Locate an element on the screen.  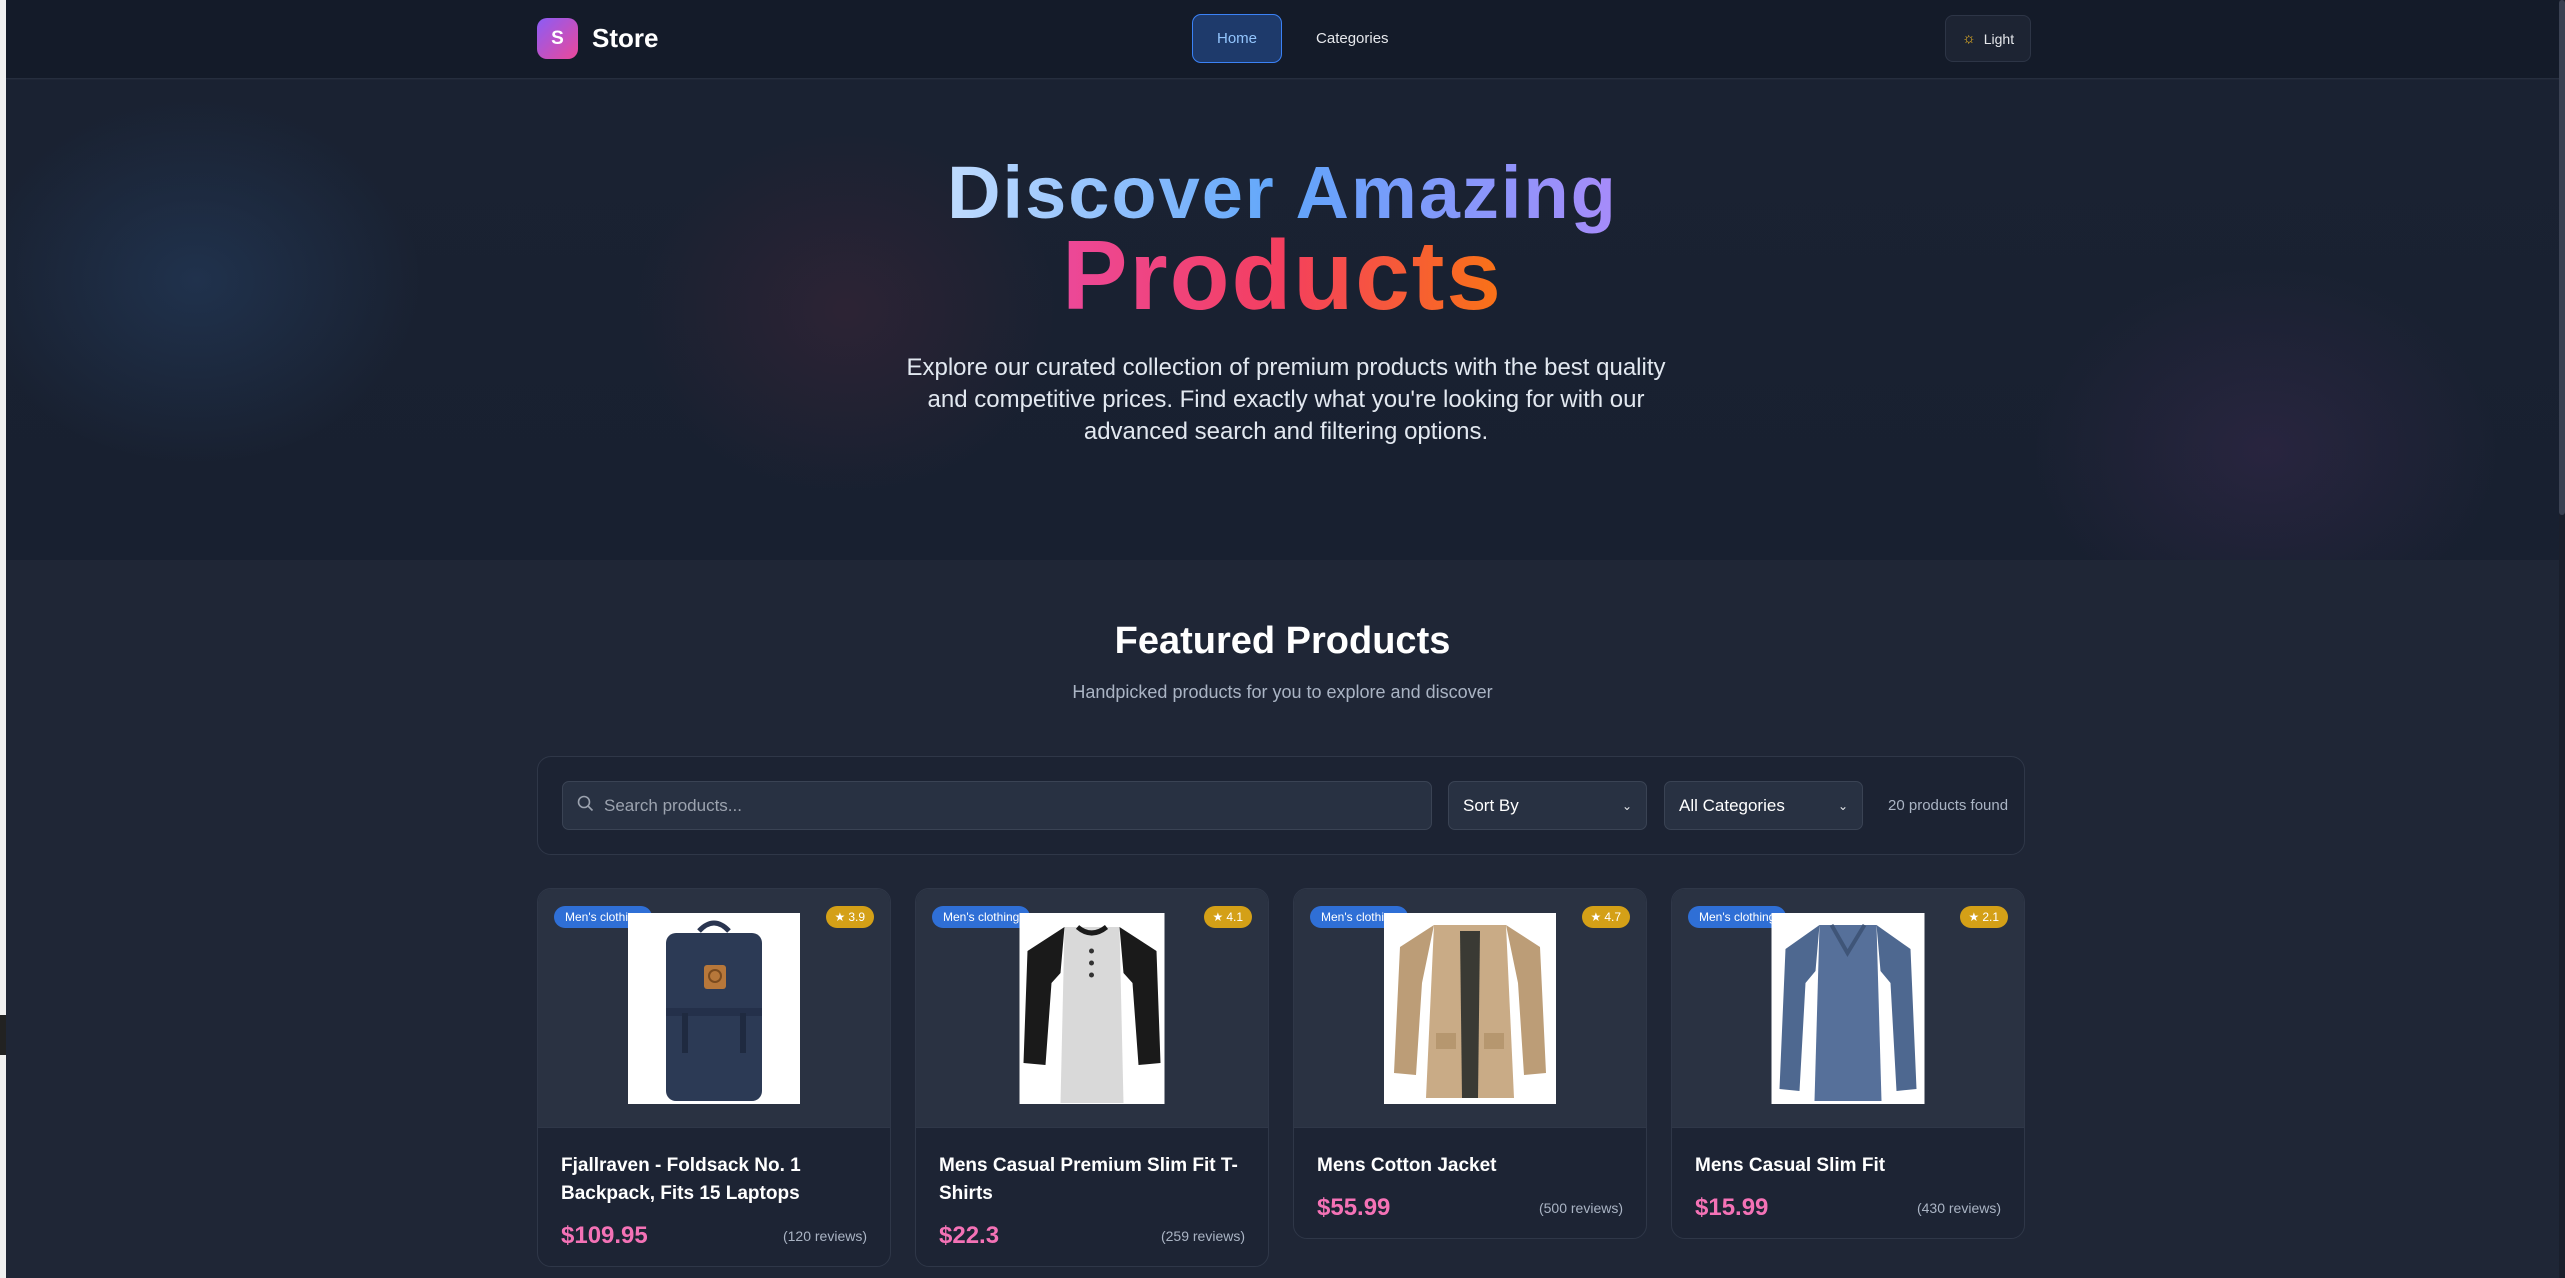
rating-badge: ★ 2.1 is located at coordinates (1983, 917).